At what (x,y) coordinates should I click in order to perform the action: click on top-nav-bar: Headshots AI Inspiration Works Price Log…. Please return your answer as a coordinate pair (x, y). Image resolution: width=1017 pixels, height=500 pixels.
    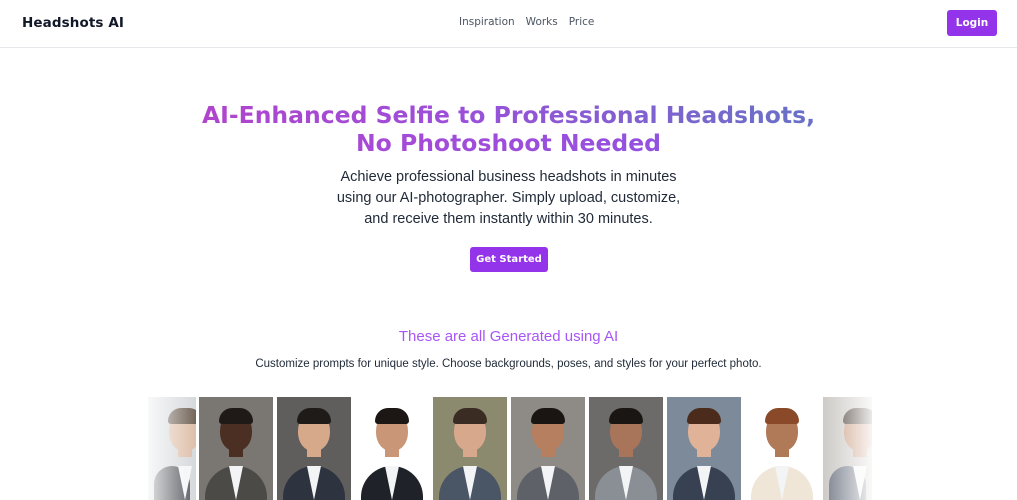
    Looking at the image, I should click on (508, 24).